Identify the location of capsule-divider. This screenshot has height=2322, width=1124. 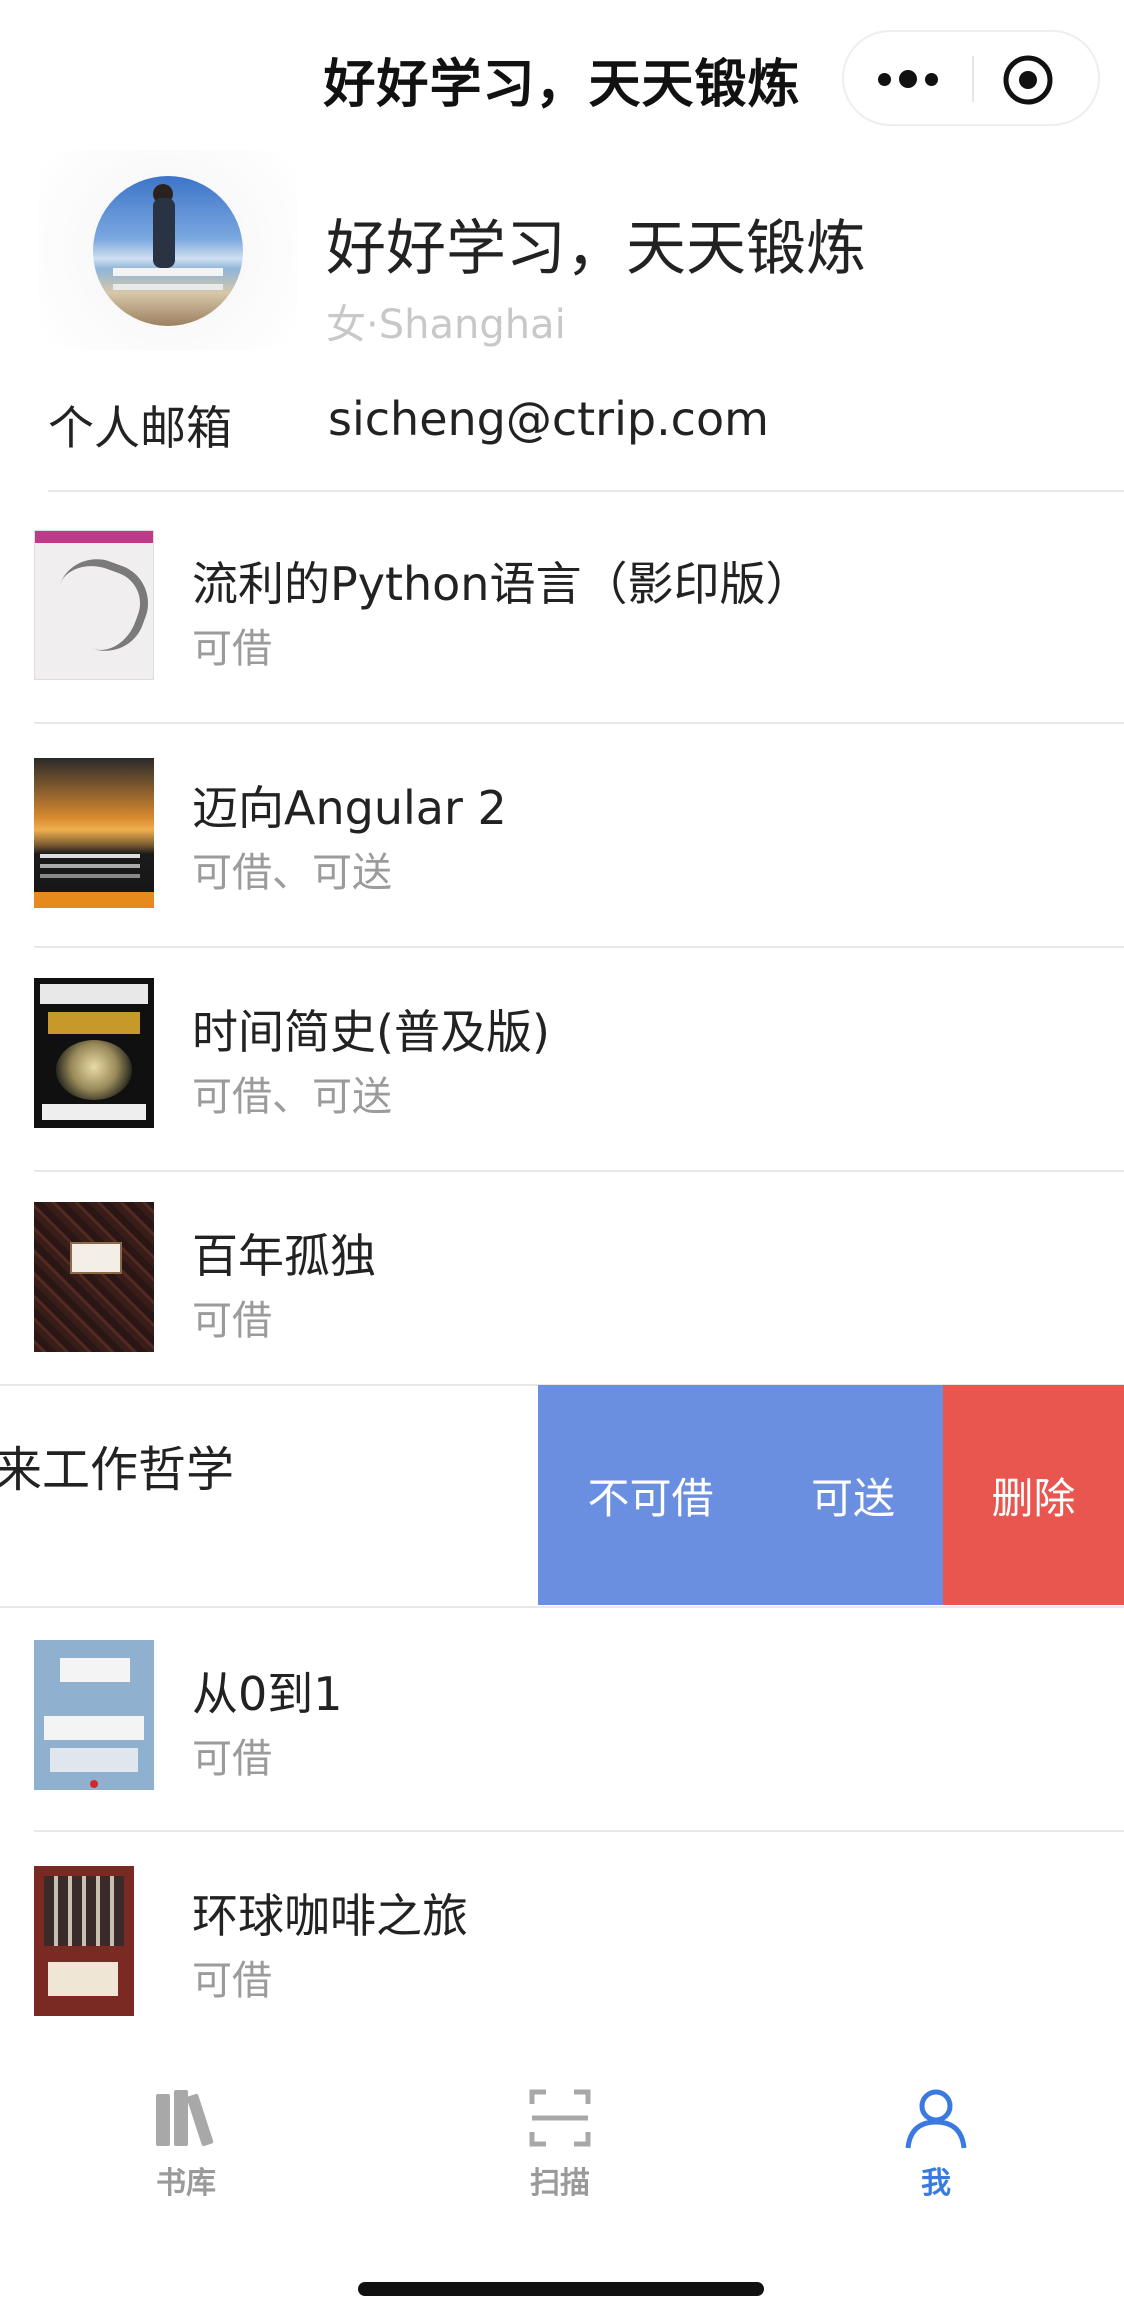
(973, 79).